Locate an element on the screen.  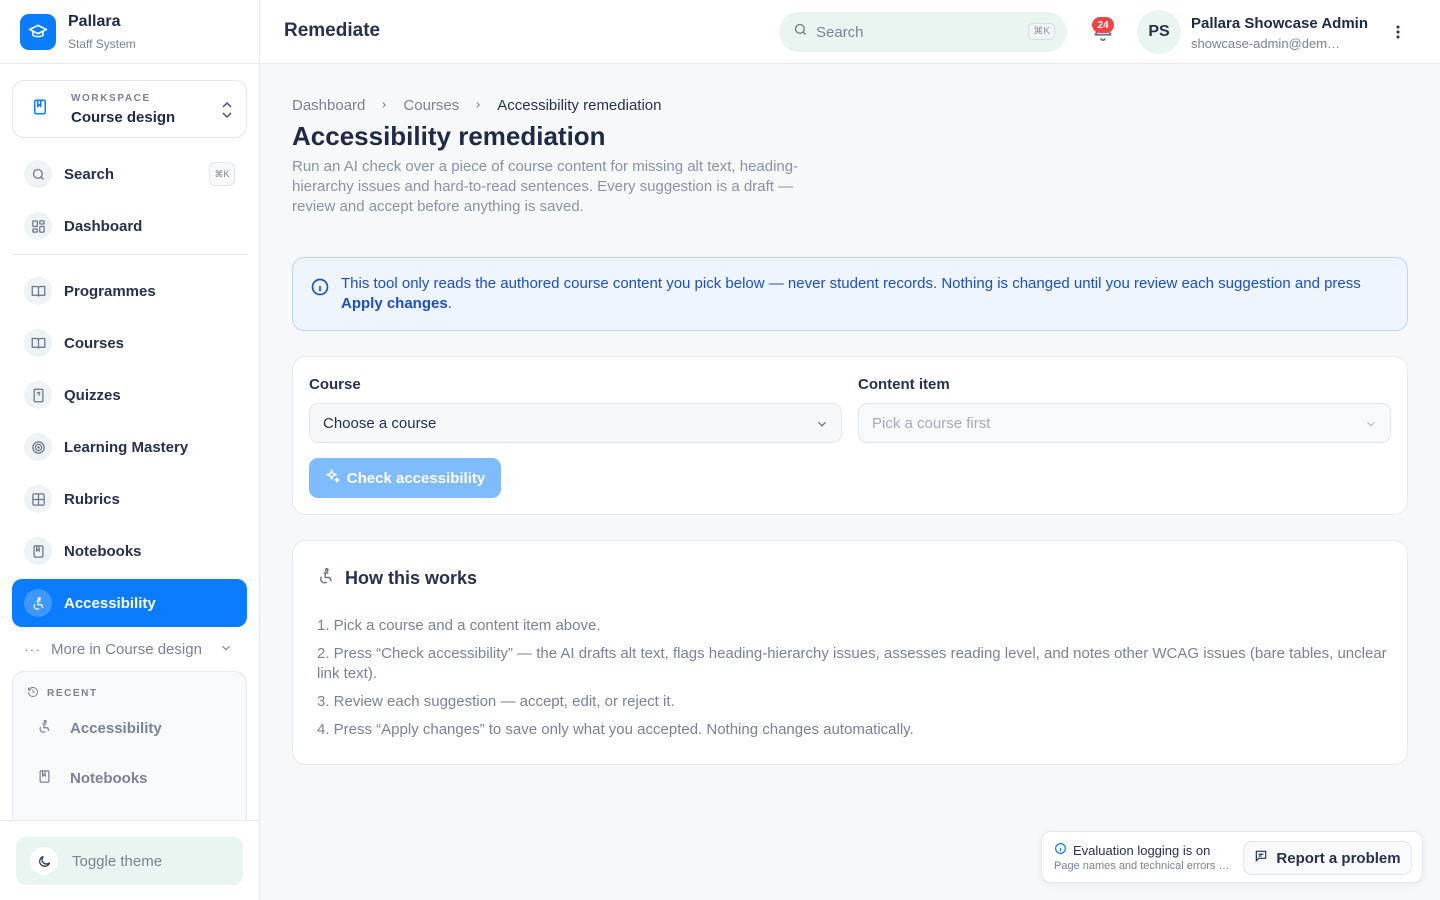
sidebar-item-programmes: Programmes is located at coordinates (129, 291).